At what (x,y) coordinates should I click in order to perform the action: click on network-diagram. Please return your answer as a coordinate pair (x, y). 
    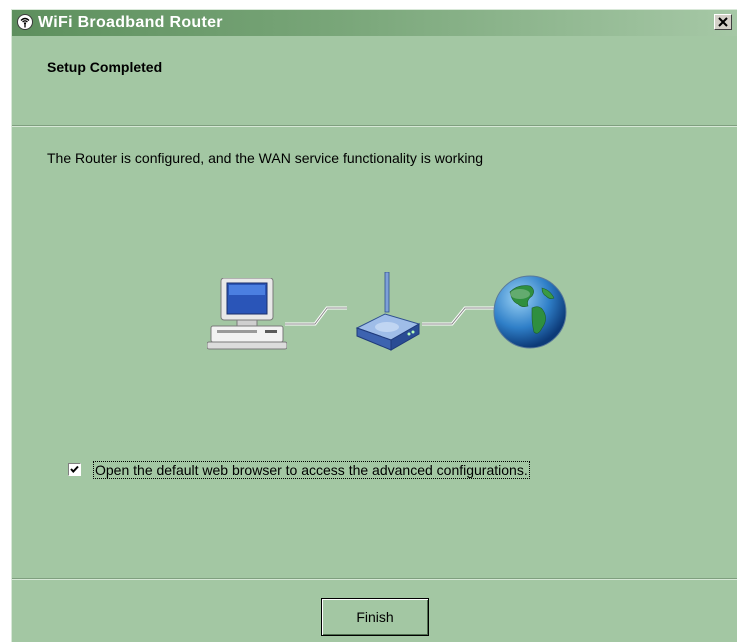
    Looking at the image, I should click on (387, 313).